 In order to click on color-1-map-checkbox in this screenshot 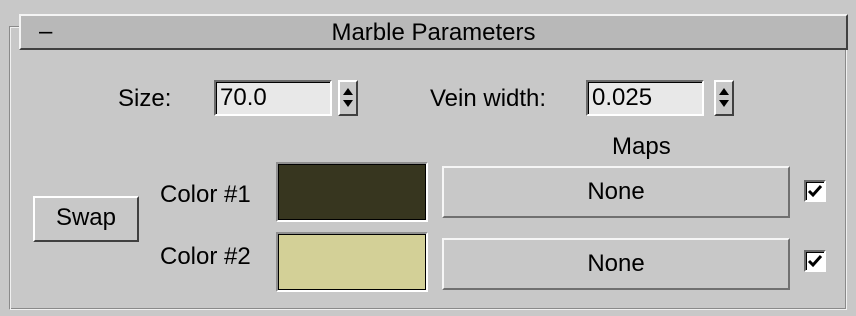, I will do `click(815, 191)`.